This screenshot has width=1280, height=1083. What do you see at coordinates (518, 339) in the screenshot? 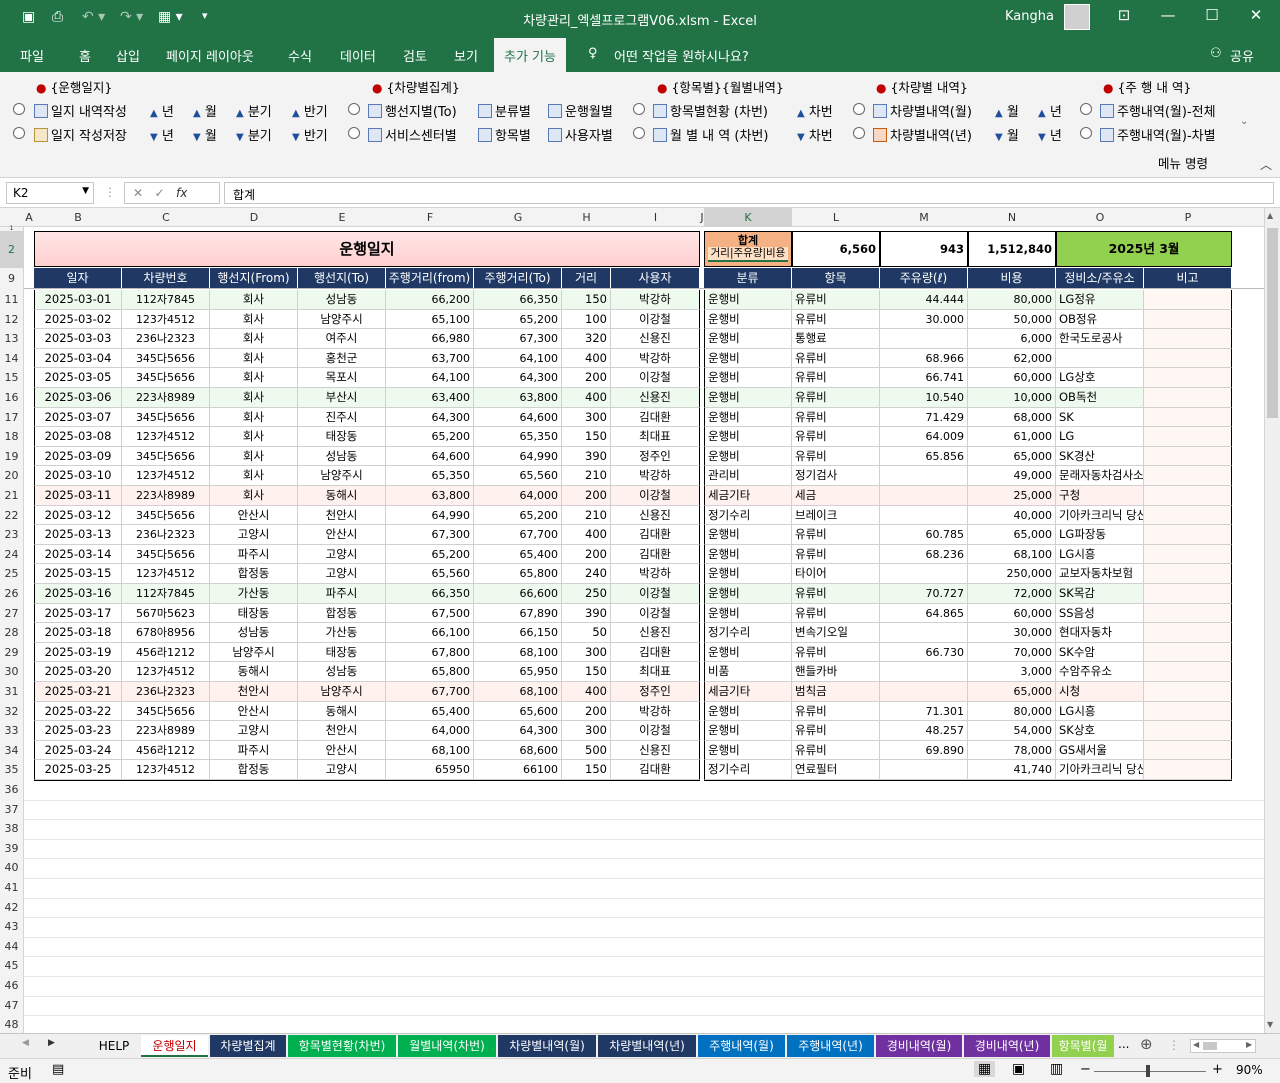
I see `table-cell: 67,300` at bounding box center [518, 339].